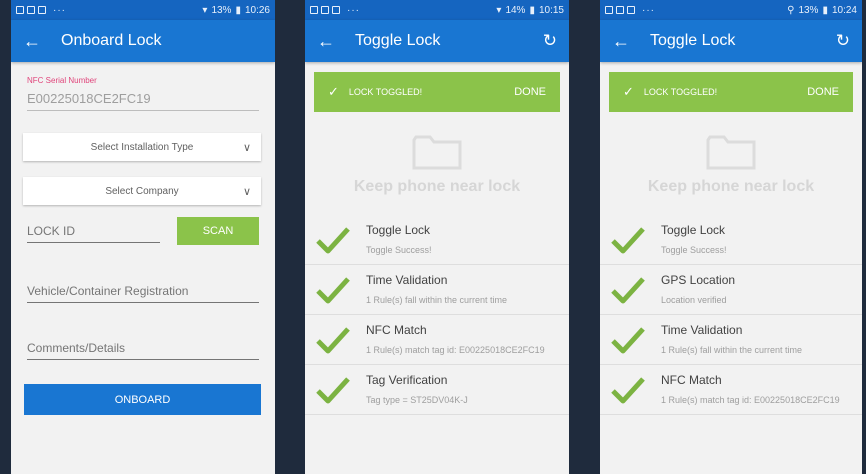  Describe the element at coordinates (464, 239) in the screenshot. I see `step-body: Toggle Lock Toggle Success!` at that location.